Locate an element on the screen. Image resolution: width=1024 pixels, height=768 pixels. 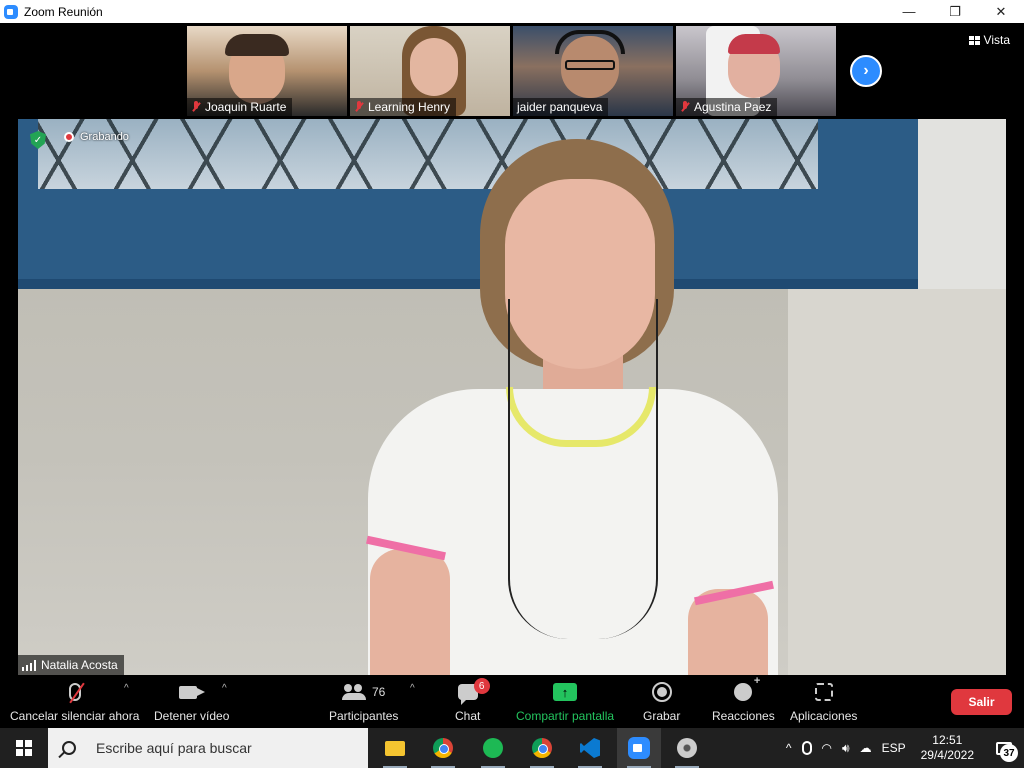
onedrive-cloud-icon: ☁ is located at coordinates (866, 748).